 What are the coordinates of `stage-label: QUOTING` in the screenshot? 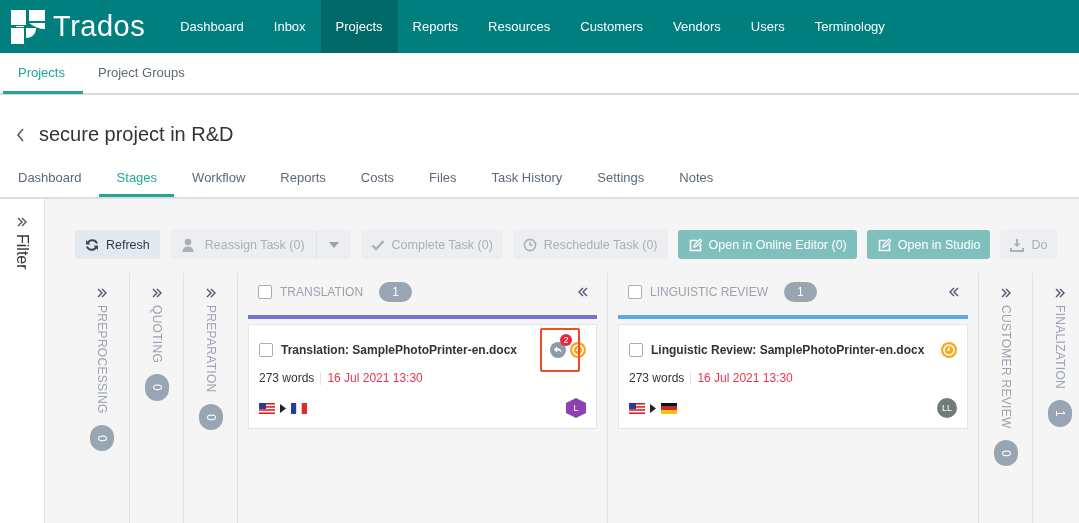 It's located at (156, 334).